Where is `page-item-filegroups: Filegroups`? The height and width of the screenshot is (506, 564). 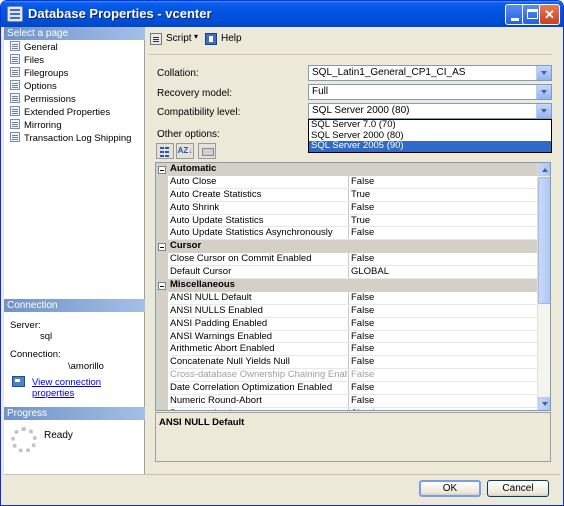
page-item-filegroups: Filegroups is located at coordinates (74, 73).